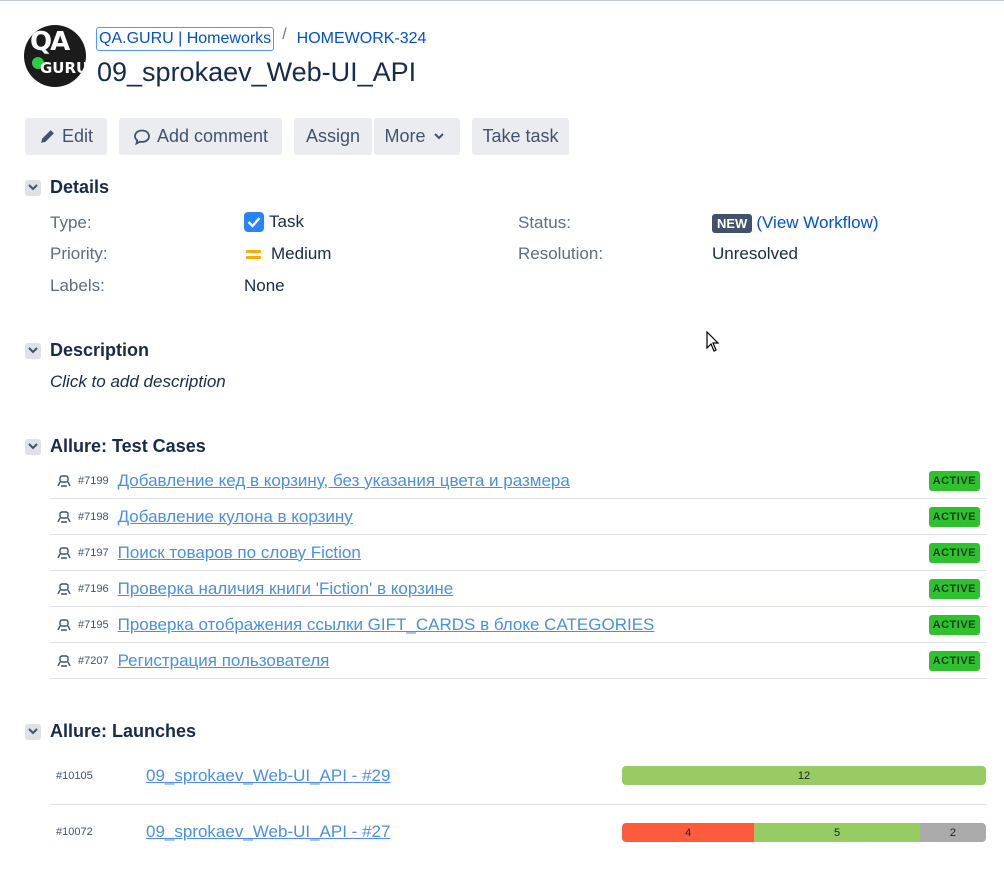 Image resolution: width=1004 pixels, height=870 pixels. I want to click on description-placeholder: Click to add description, so click(138, 382).